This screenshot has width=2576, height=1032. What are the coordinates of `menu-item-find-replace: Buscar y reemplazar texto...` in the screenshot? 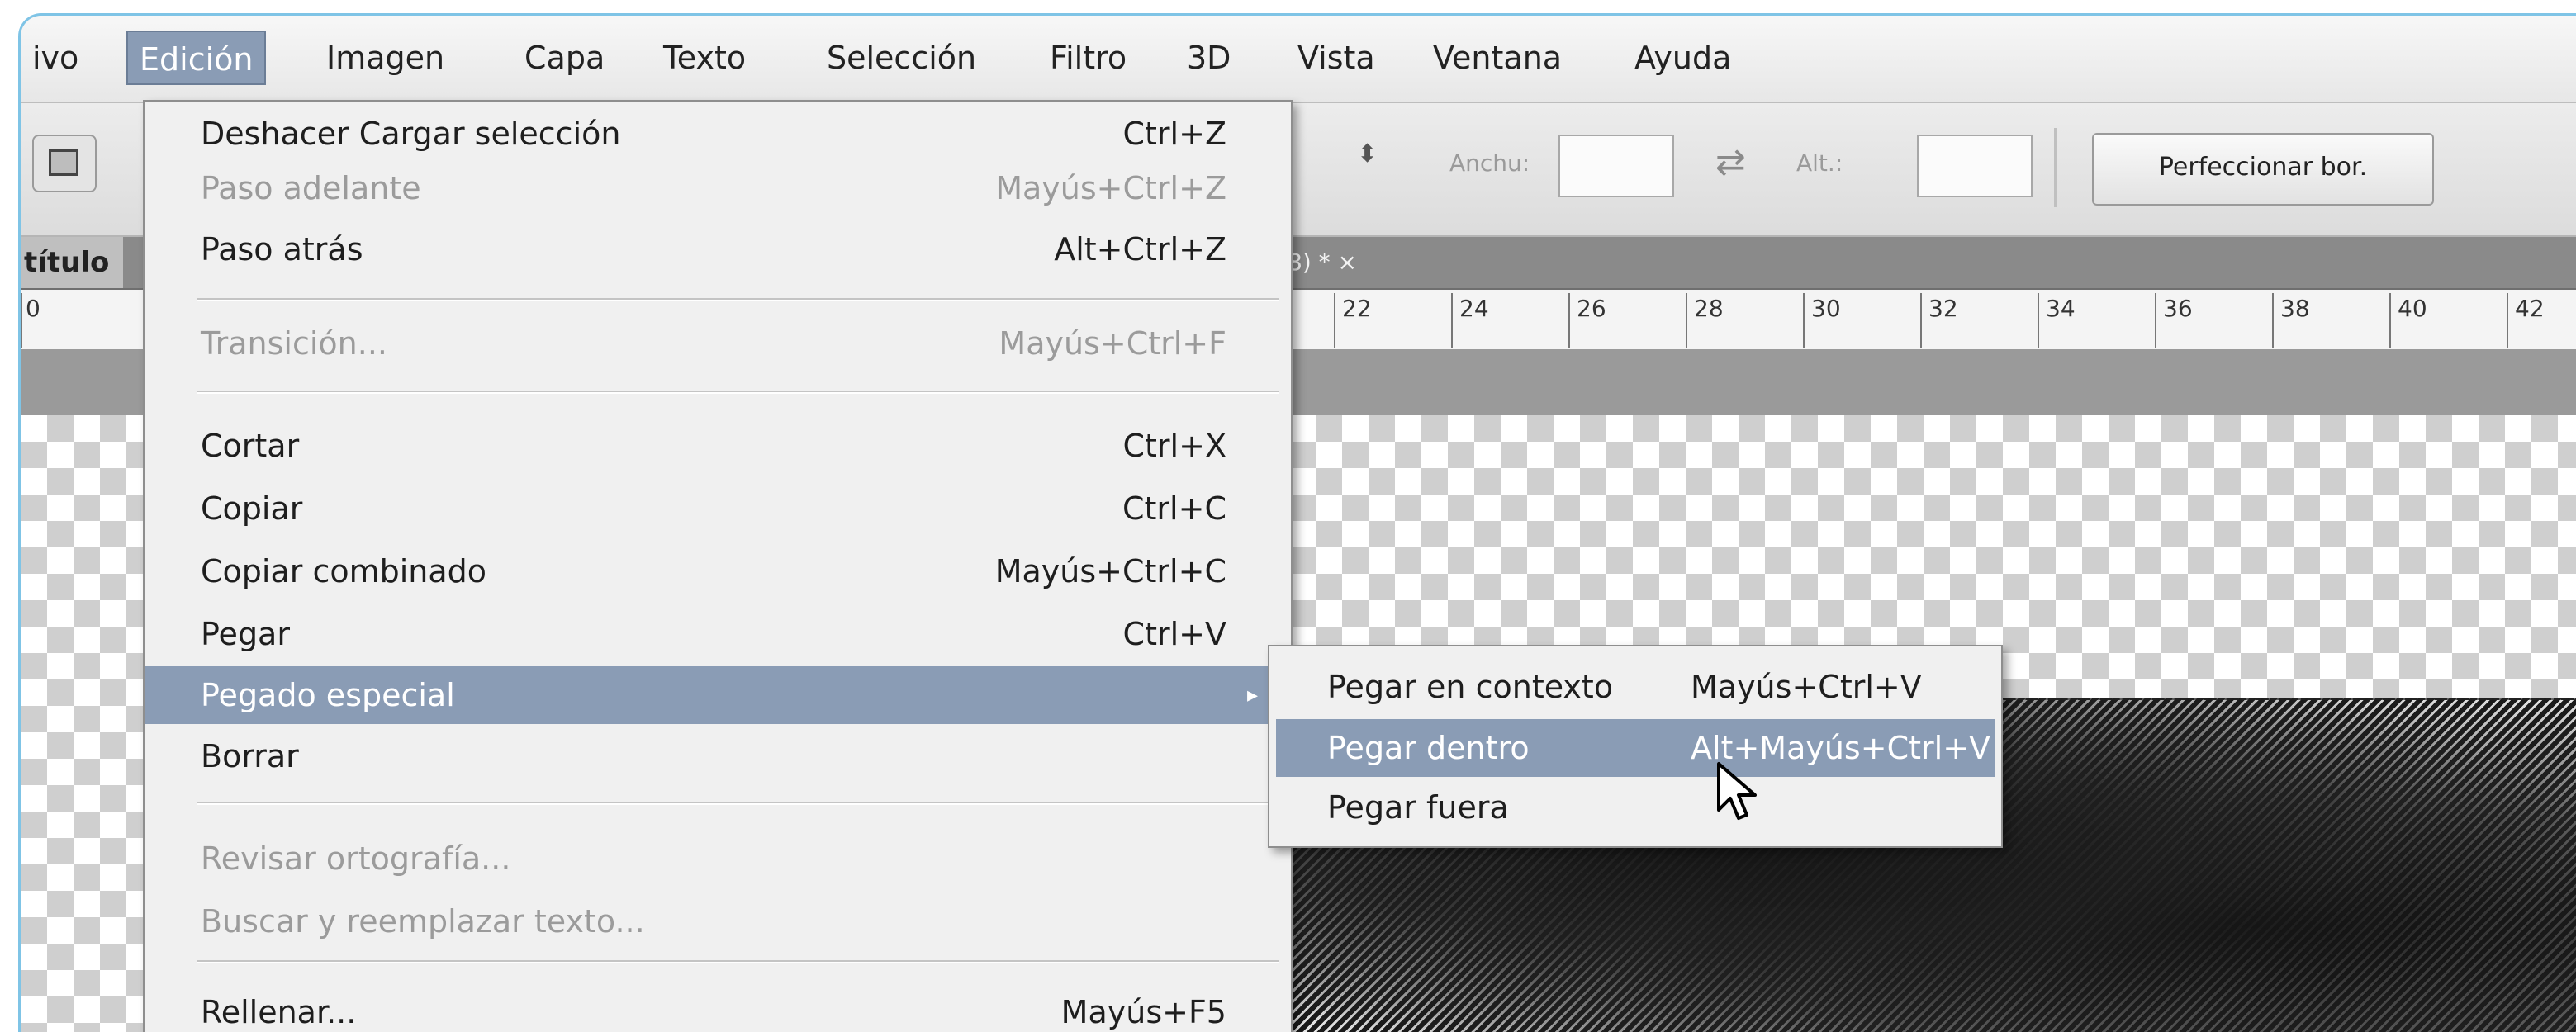 It's located at (423, 921).